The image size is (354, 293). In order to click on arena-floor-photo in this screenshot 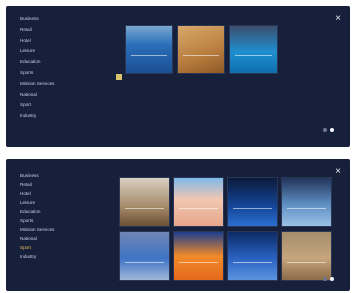, I will do `click(252, 202)`.